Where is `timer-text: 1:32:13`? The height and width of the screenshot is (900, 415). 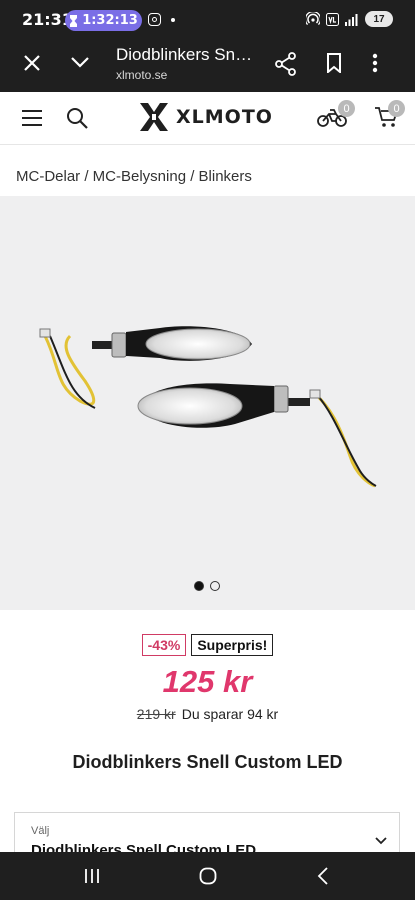
timer-text: 1:32:13 is located at coordinates (110, 20).